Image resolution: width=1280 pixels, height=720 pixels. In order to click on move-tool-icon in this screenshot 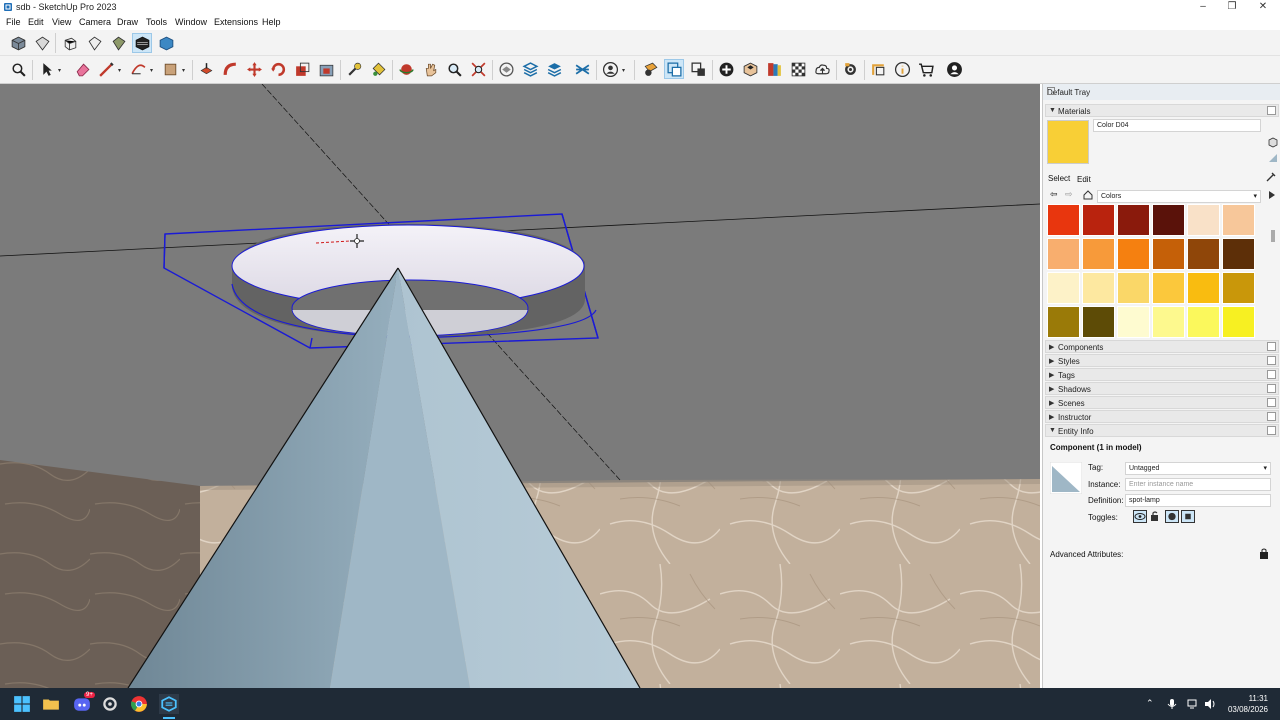, I will do `click(254, 69)`.